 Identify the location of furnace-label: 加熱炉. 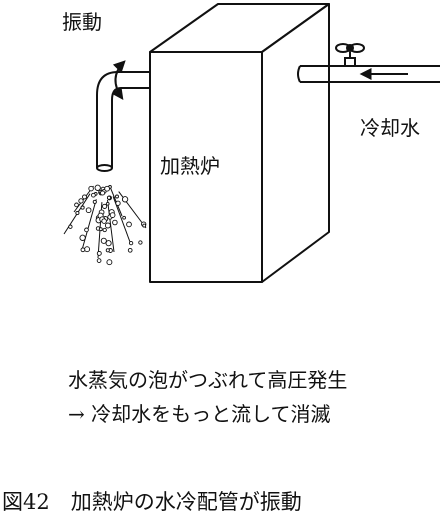
(190, 166).